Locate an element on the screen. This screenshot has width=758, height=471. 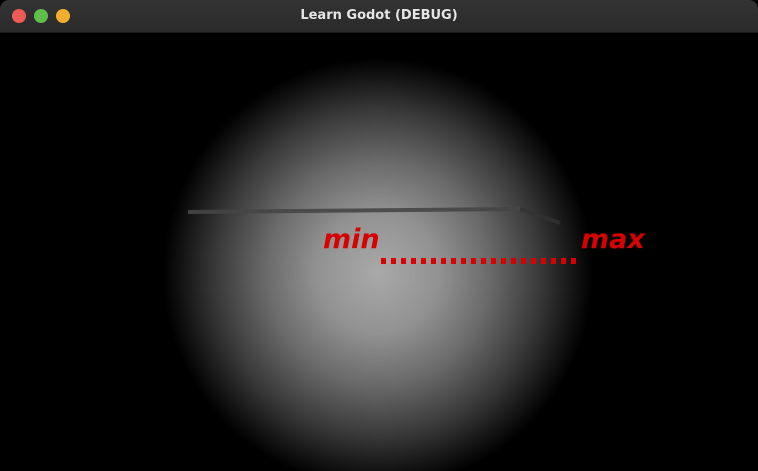
window-title: Learn Godot (DEBUG) is located at coordinates (379, 15).